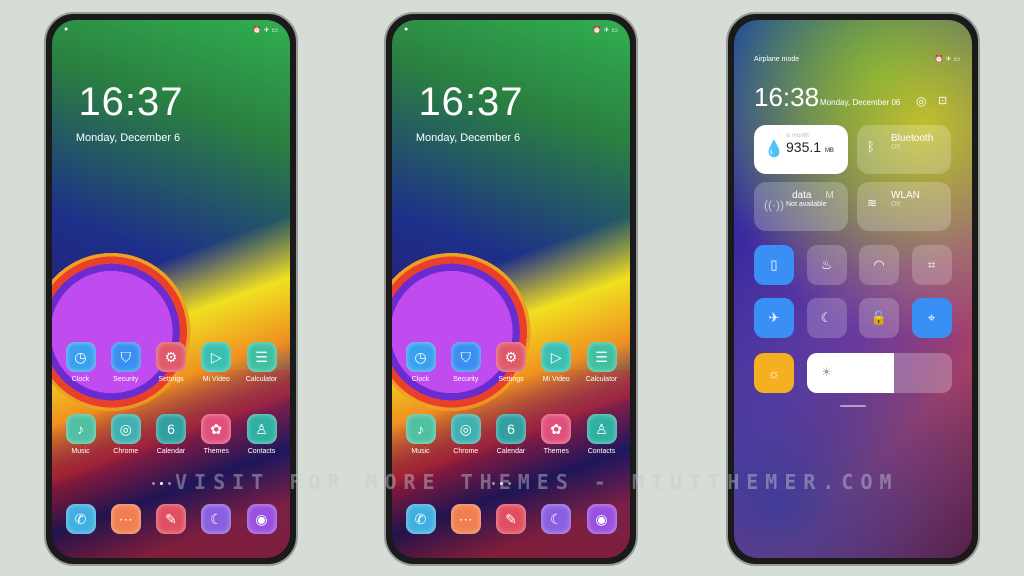  I want to click on gear-icon: ⚙, so click(171, 357).